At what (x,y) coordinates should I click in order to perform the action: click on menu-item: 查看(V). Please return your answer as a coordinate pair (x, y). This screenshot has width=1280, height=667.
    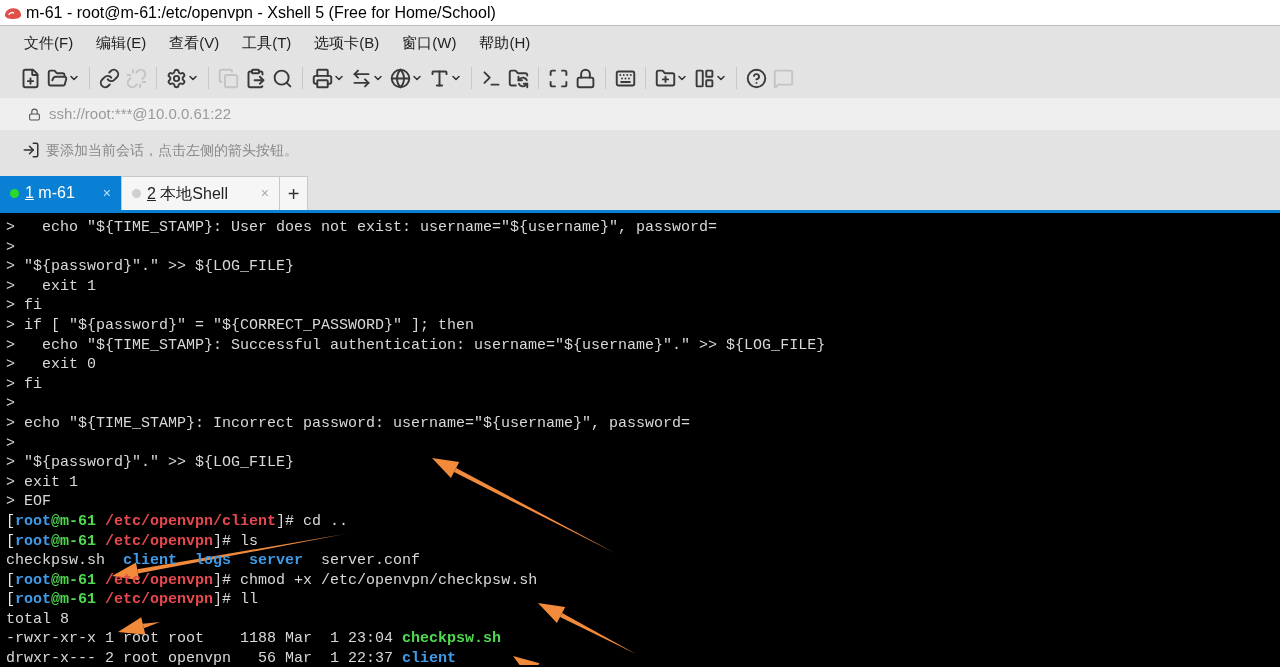
    Looking at the image, I should click on (194, 43).